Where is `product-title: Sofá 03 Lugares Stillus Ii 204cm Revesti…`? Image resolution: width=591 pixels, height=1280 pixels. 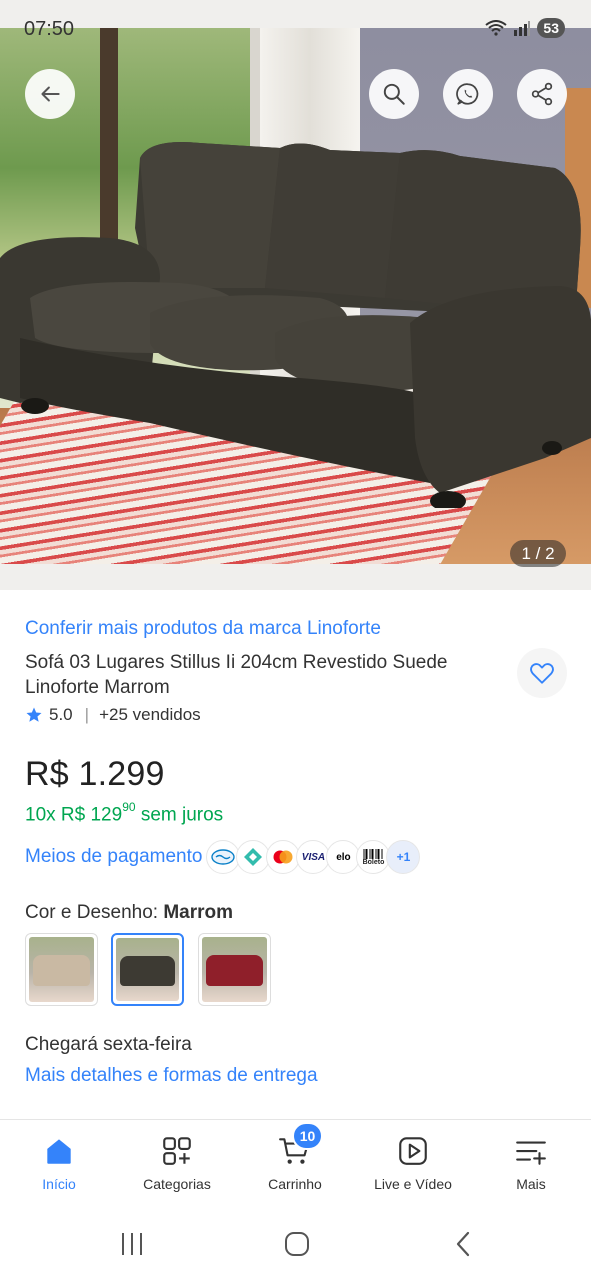
product-title: Sofá 03 Lugares Stillus Ii 204cm Revesti… is located at coordinates (236, 675).